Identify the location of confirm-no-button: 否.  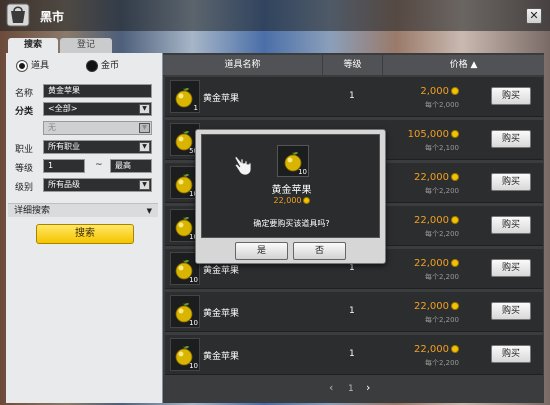
(319, 251).